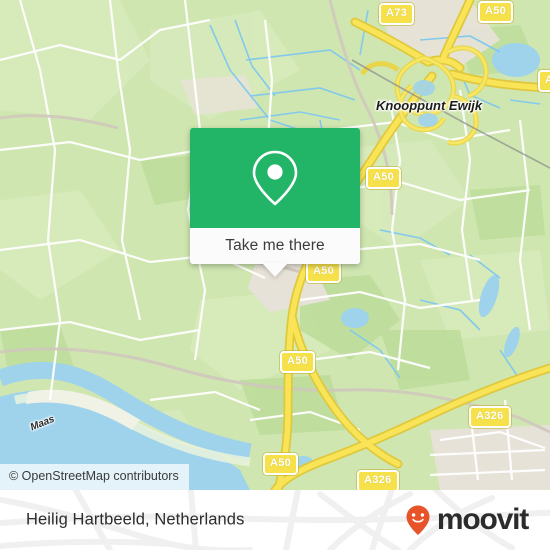  I want to click on callout-tail-icon, so click(275, 270).